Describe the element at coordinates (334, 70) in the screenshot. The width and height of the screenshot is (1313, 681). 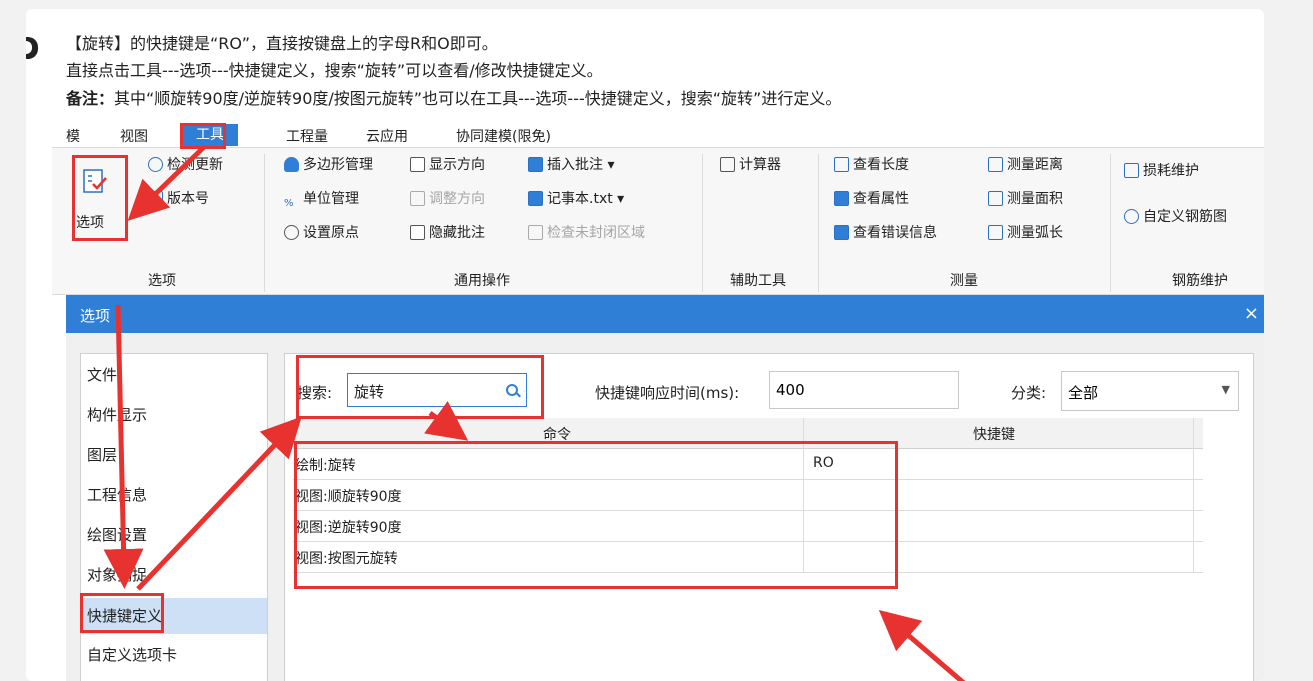
I see `message-line-2: 直接点击工具---选项---快捷键定义，搜索“旋转”可以查看/修改快捷键定义。` at that location.